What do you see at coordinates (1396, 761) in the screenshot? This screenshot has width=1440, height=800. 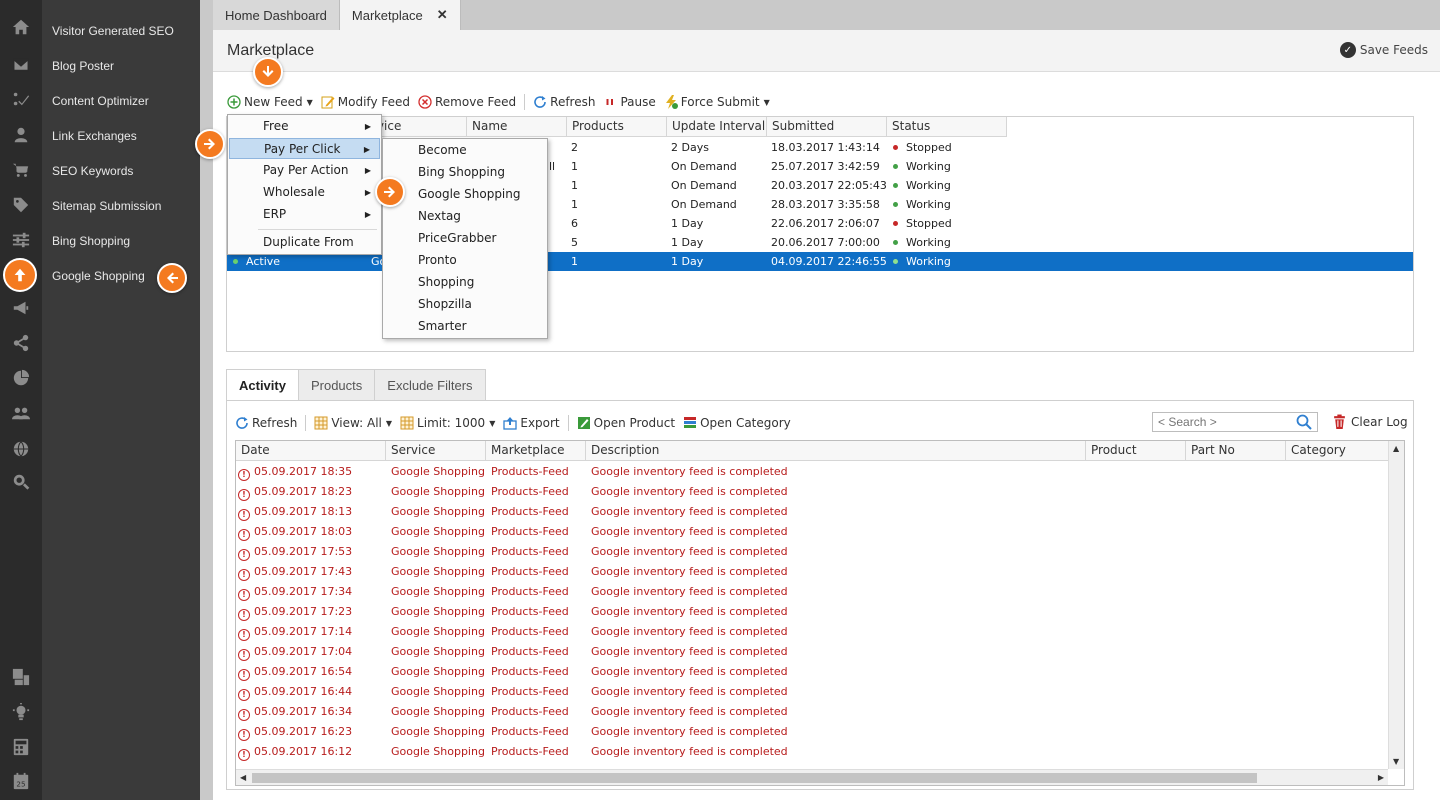 I see `scroll-down-icon: ▼` at bounding box center [1396, 761].